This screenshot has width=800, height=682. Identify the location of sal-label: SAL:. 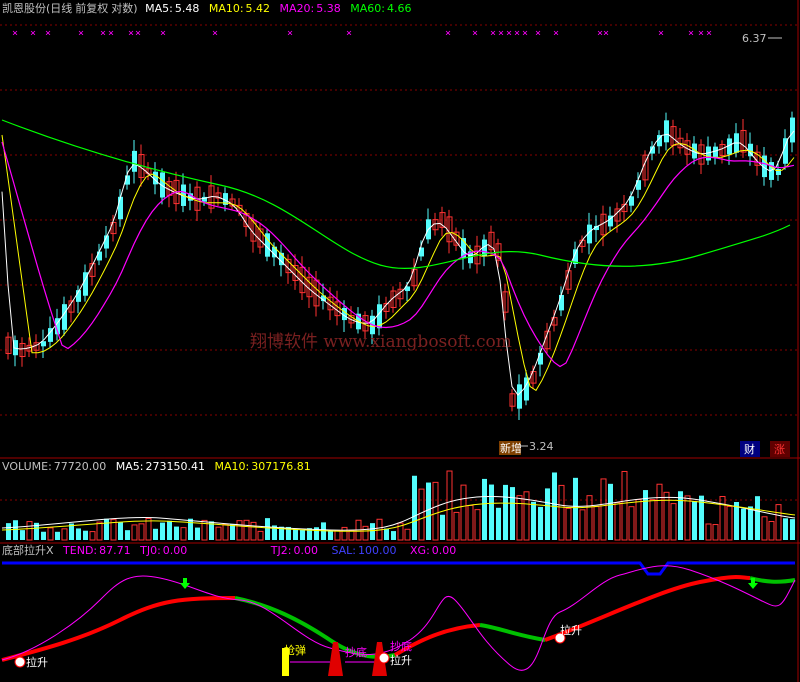
(343, 550).